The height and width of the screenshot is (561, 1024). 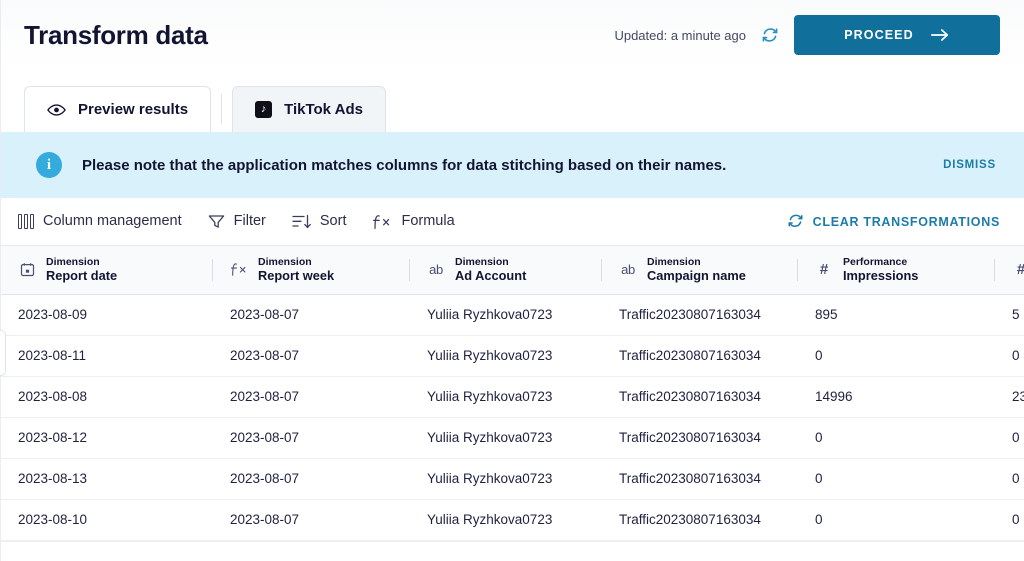 I want to click on column-header-report-date: Dimension Report date, so click(x=106, y=270).